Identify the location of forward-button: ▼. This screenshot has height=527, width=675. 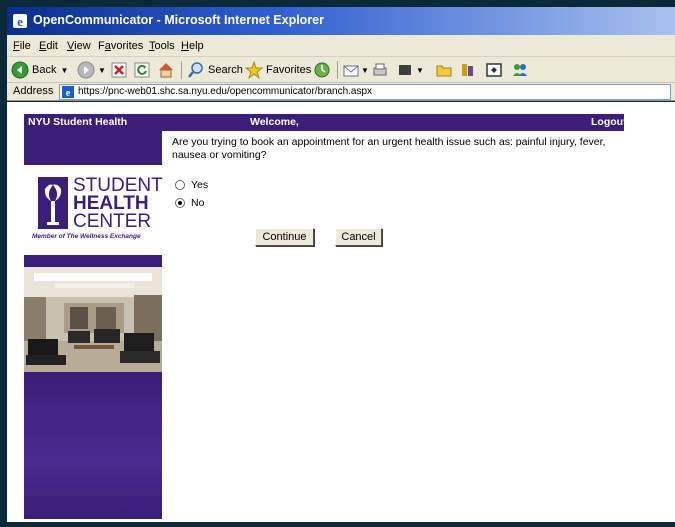
(91, 70).